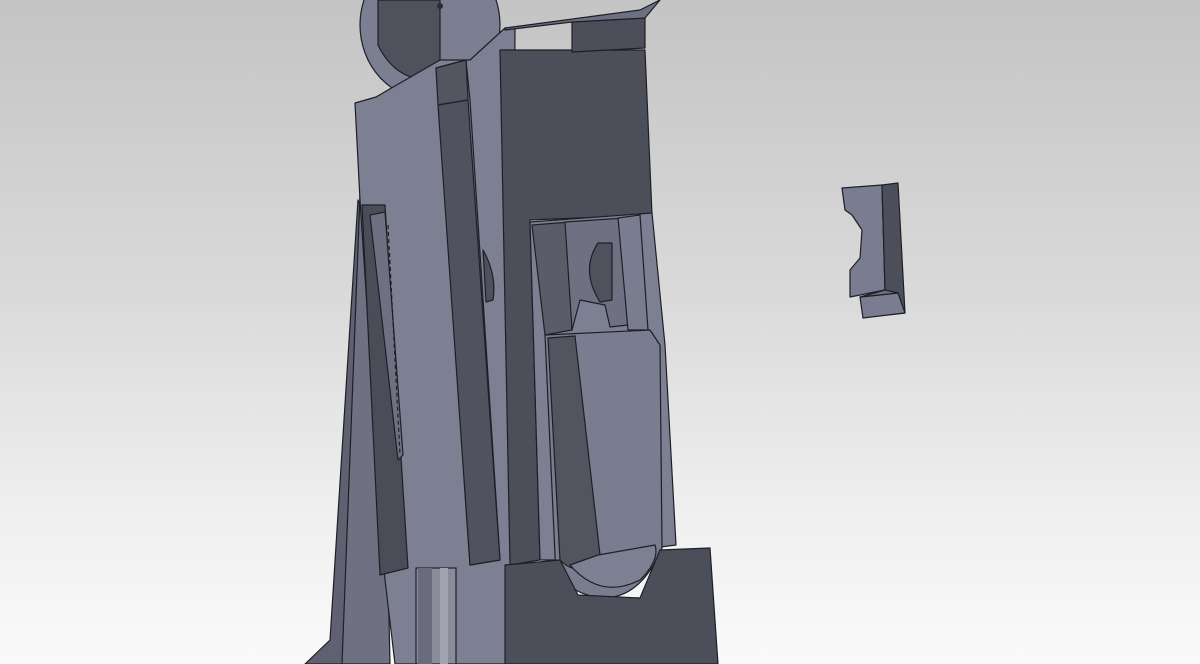  I want to click on bottom-cylinder-highlight, so click(444, 616).